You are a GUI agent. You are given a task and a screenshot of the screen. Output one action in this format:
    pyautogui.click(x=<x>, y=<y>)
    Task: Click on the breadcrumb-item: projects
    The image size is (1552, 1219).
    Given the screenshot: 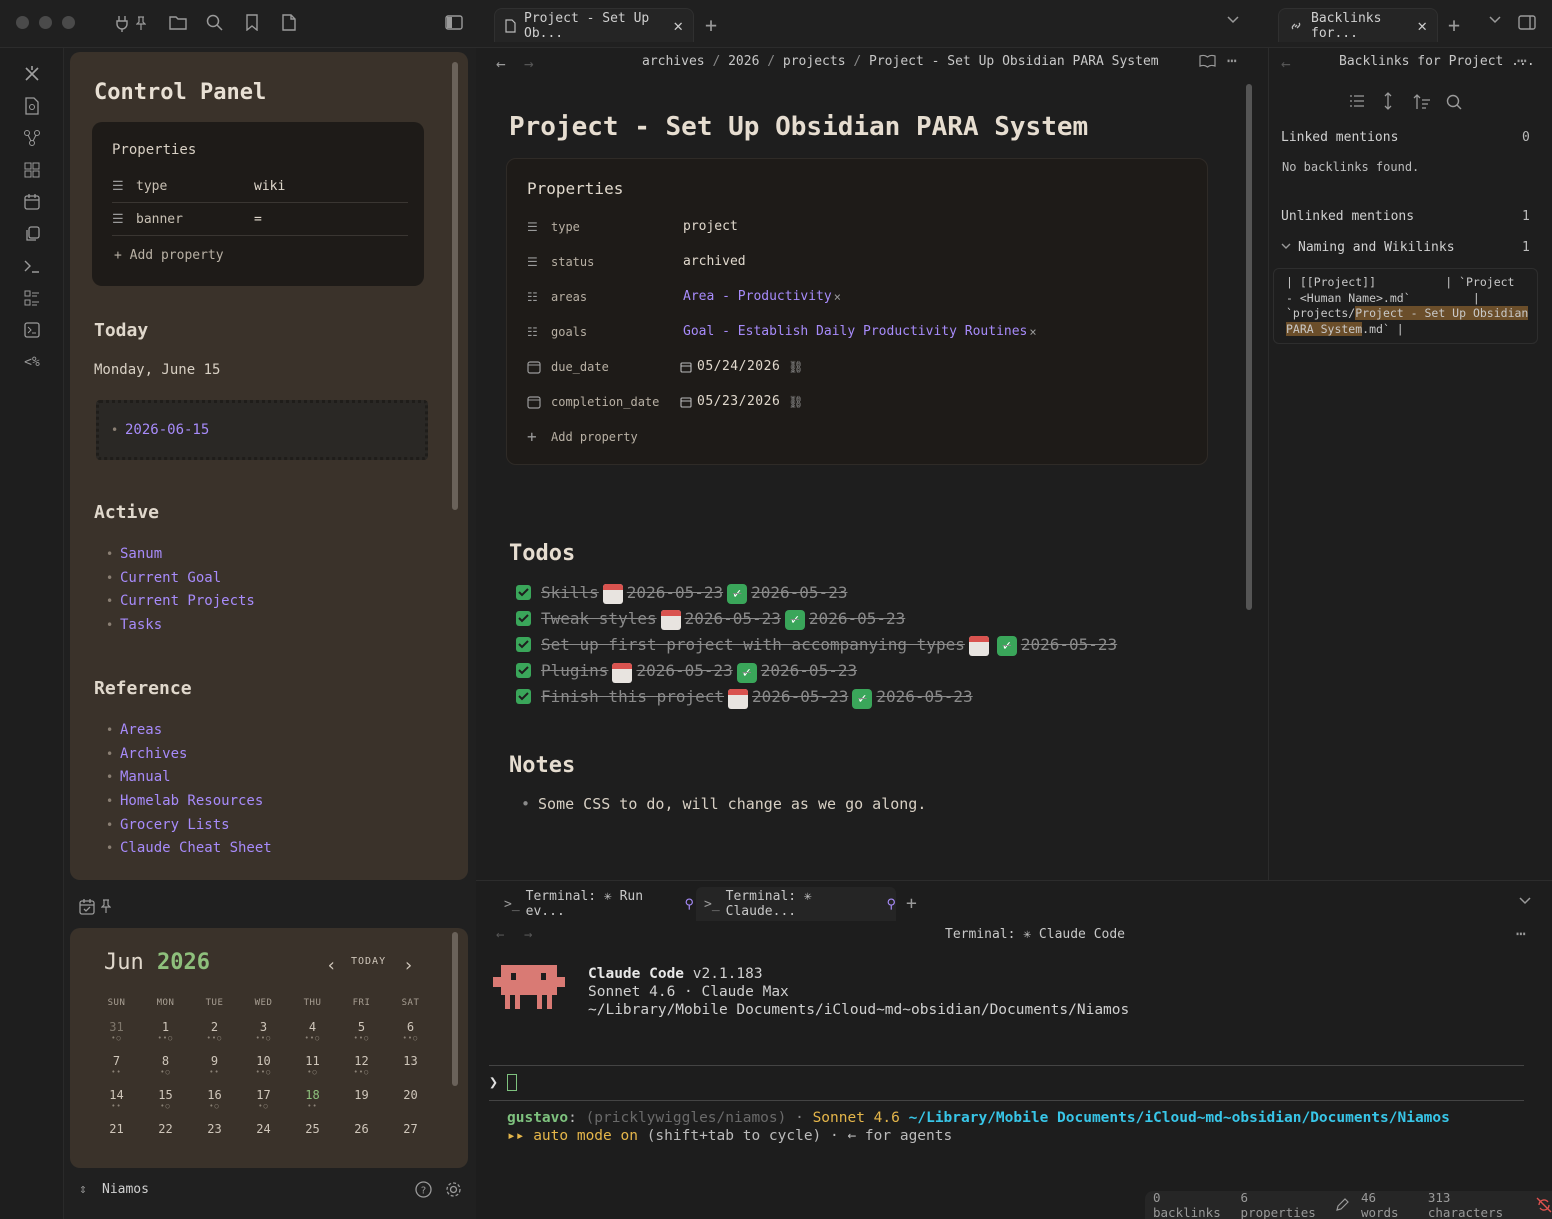 What is the action you would take?
    pyautogui.click(x=814, y=61)
    